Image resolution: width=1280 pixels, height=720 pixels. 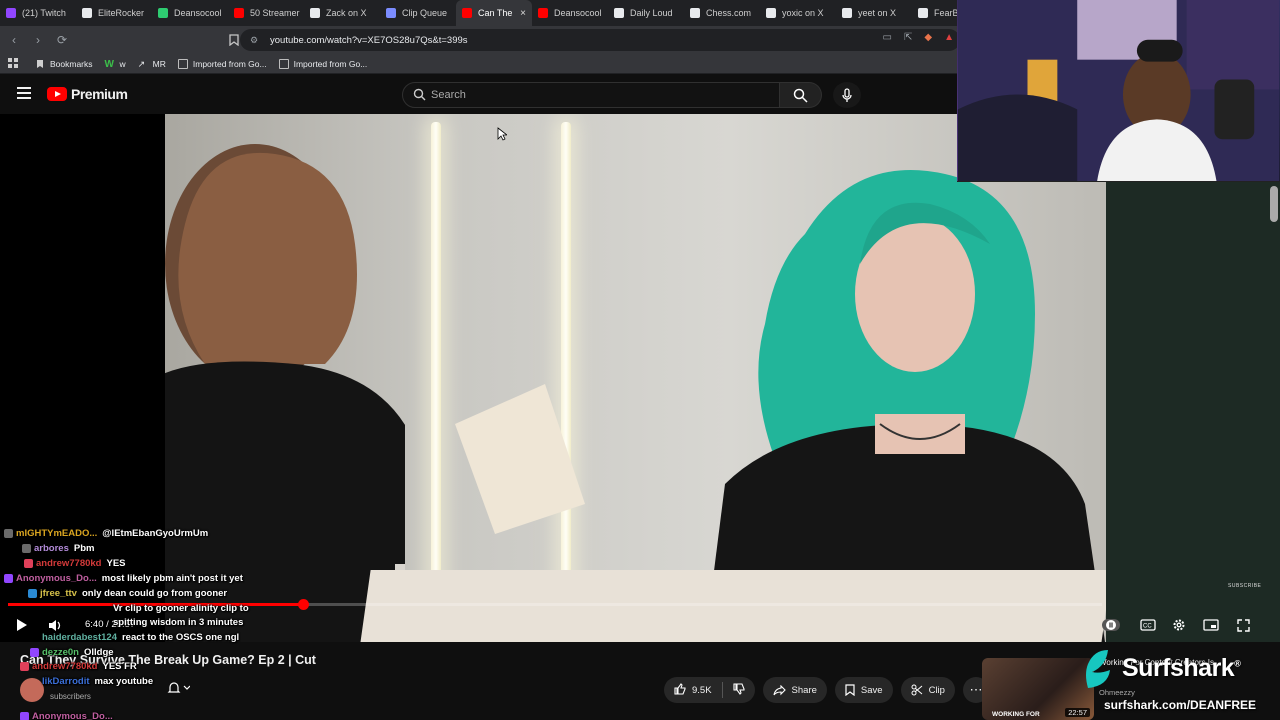 I want to click on alert-icon: ▲, so click(x=949, y=37).